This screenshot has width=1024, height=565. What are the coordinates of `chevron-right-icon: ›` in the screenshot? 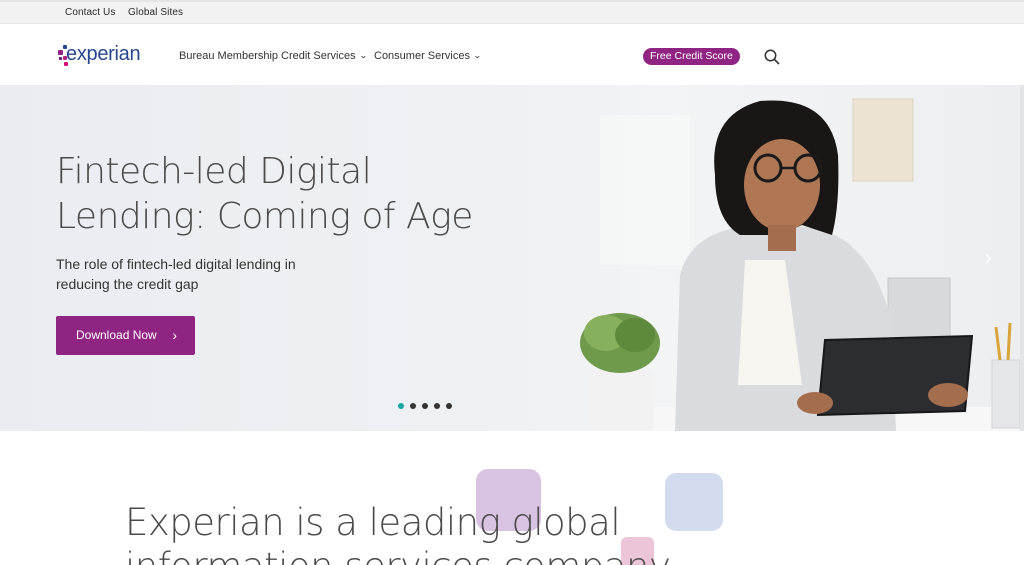 It's located at (174, 335).